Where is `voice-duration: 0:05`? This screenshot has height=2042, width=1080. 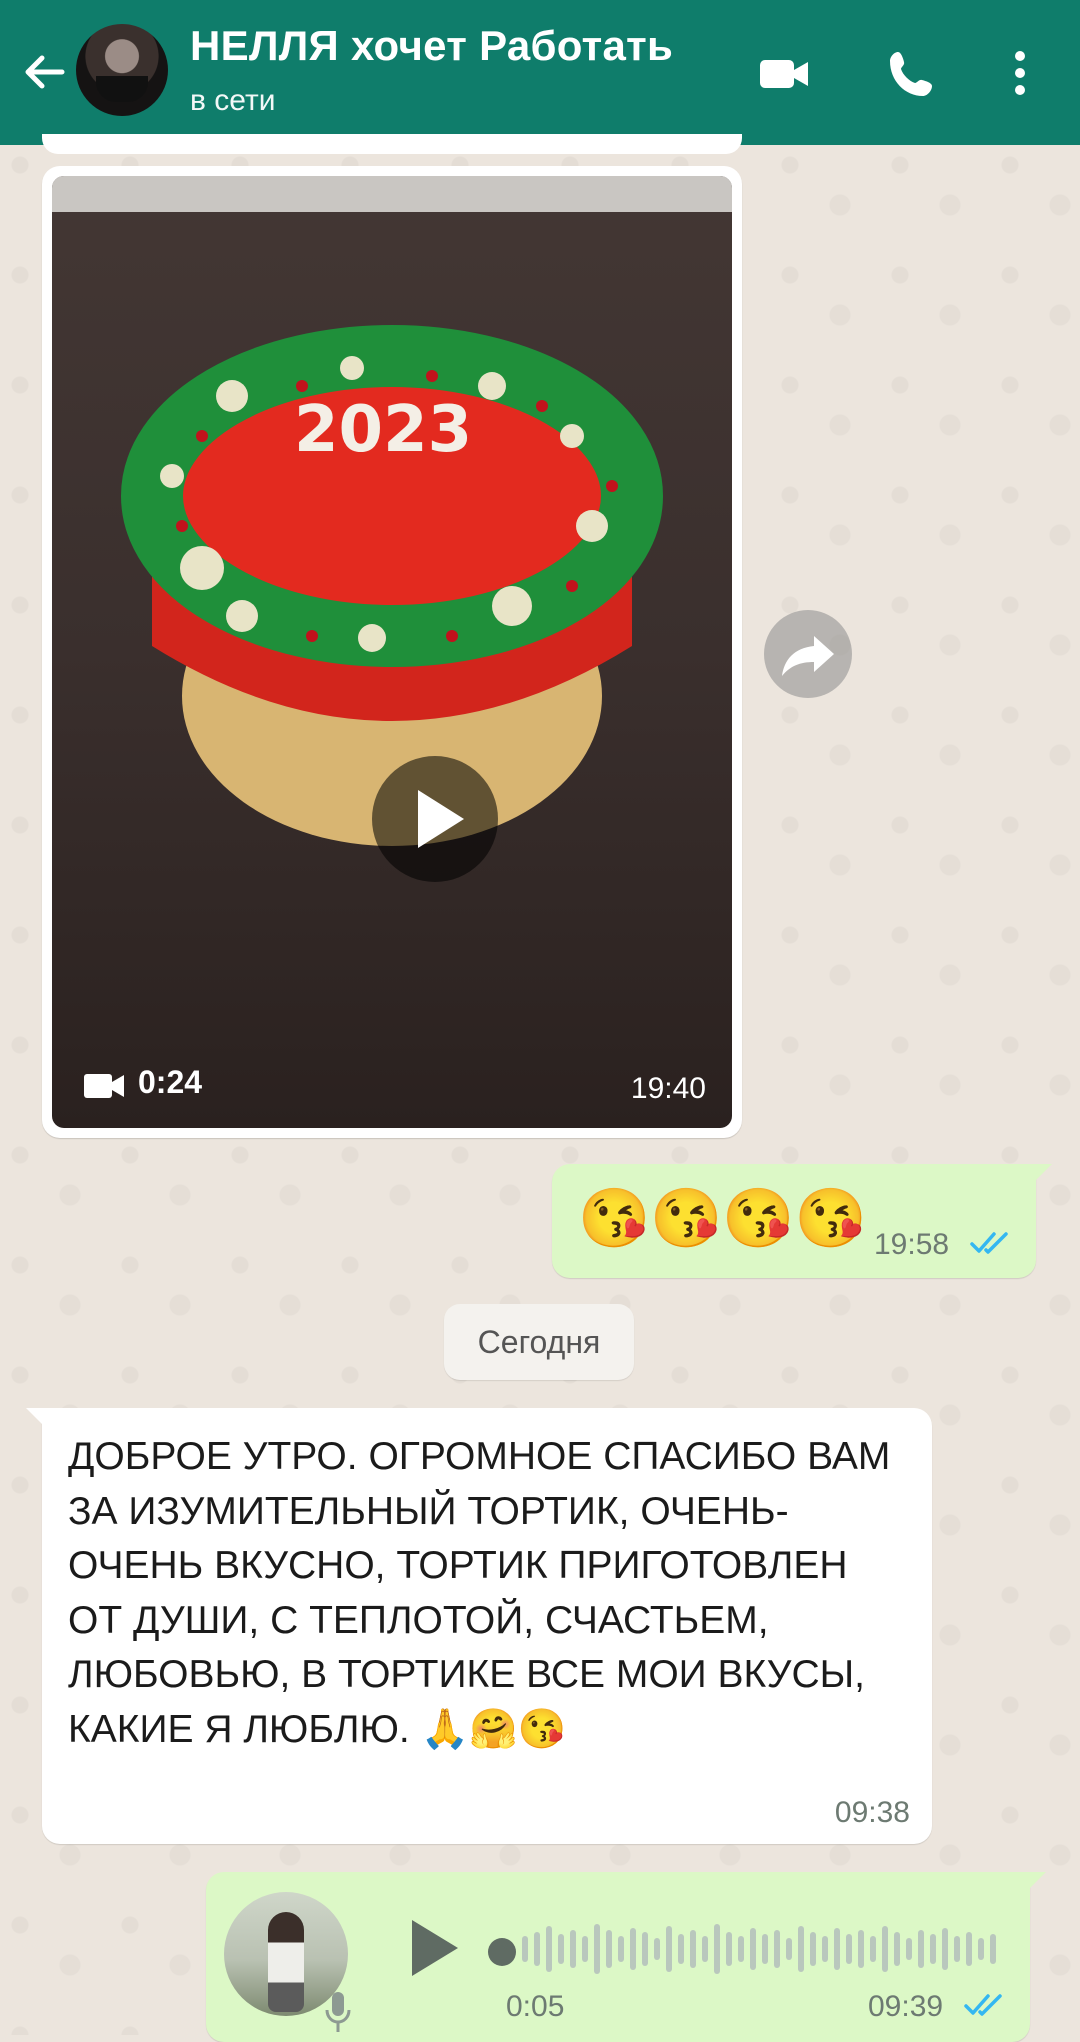
voice-duration: 0:05 is located at coordinates (535, 2006).